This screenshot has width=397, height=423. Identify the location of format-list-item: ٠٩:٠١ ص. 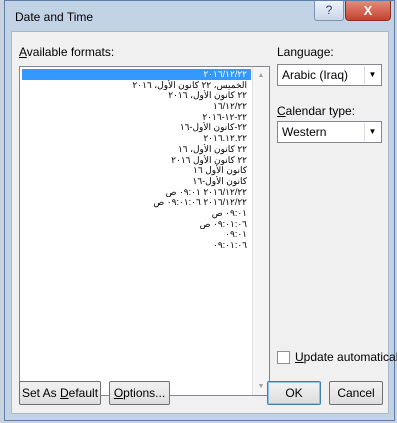
(136, 213).